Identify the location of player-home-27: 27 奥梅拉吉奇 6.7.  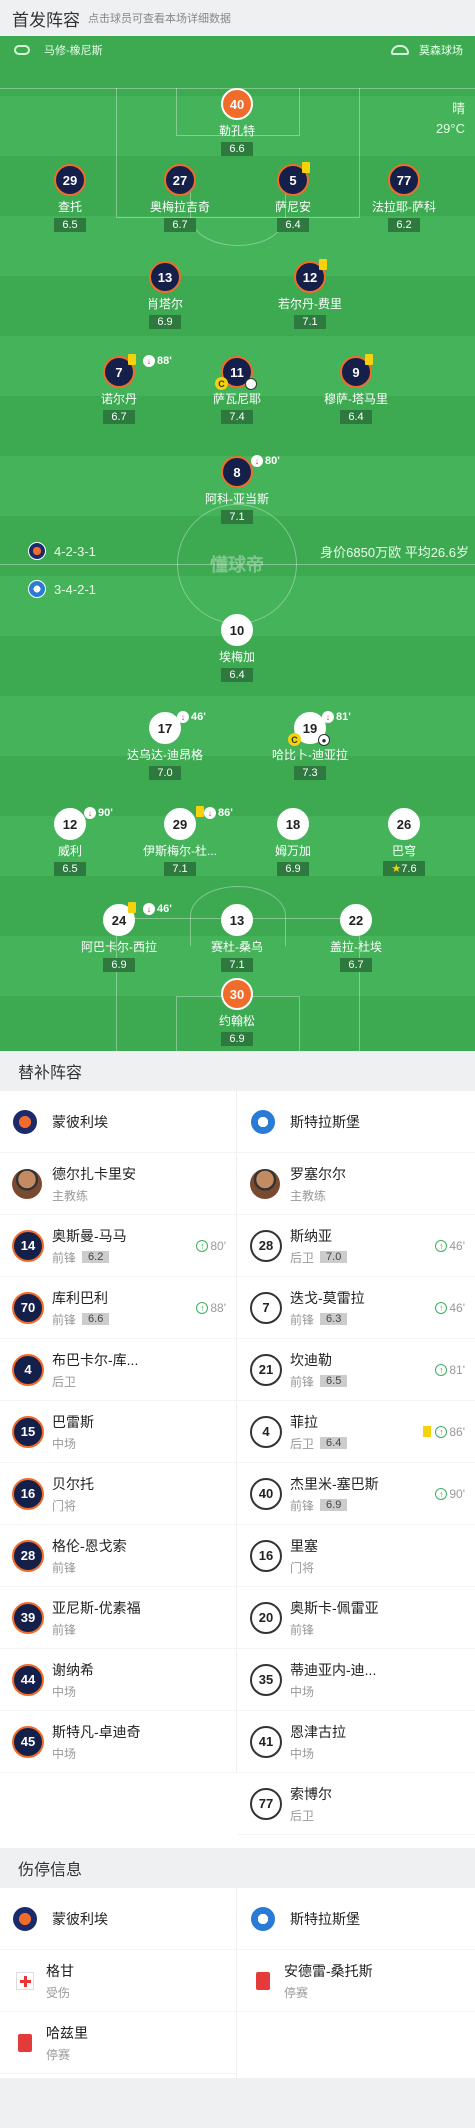
(180, 198).